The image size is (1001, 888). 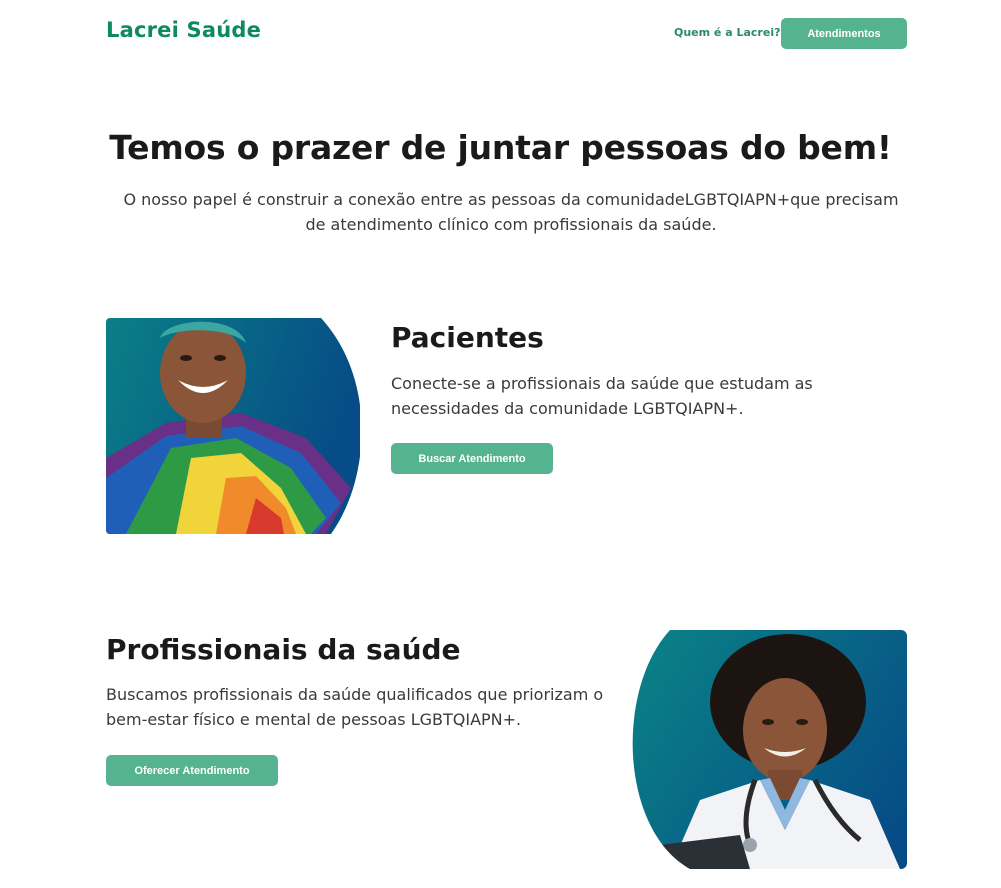 What do you see at coordinates (467, 337) in the screenshot?
I see `patients-title: Pacientes` at bounding box center [467, 337].